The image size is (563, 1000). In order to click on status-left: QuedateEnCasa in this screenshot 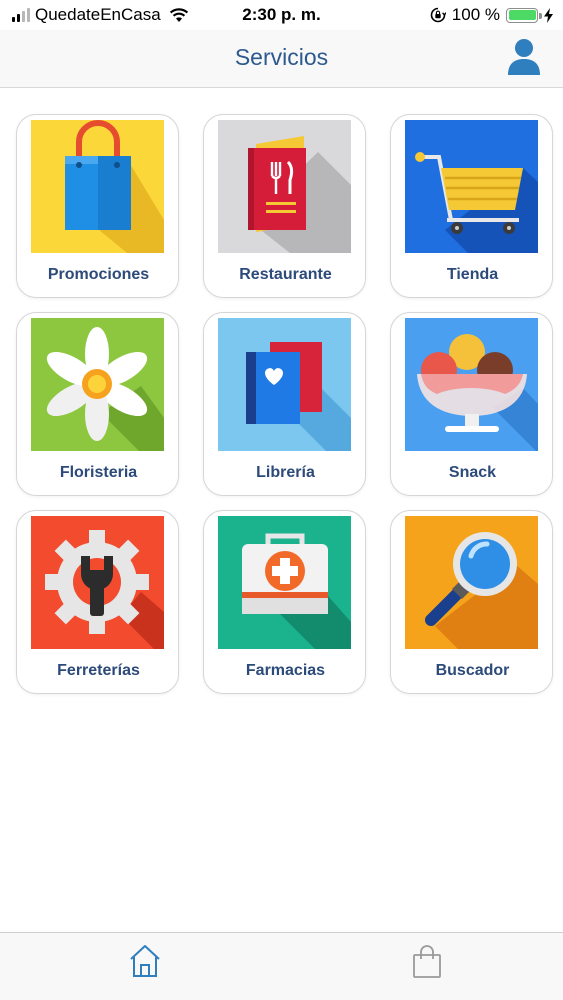, I will do `click(100, 15)`.